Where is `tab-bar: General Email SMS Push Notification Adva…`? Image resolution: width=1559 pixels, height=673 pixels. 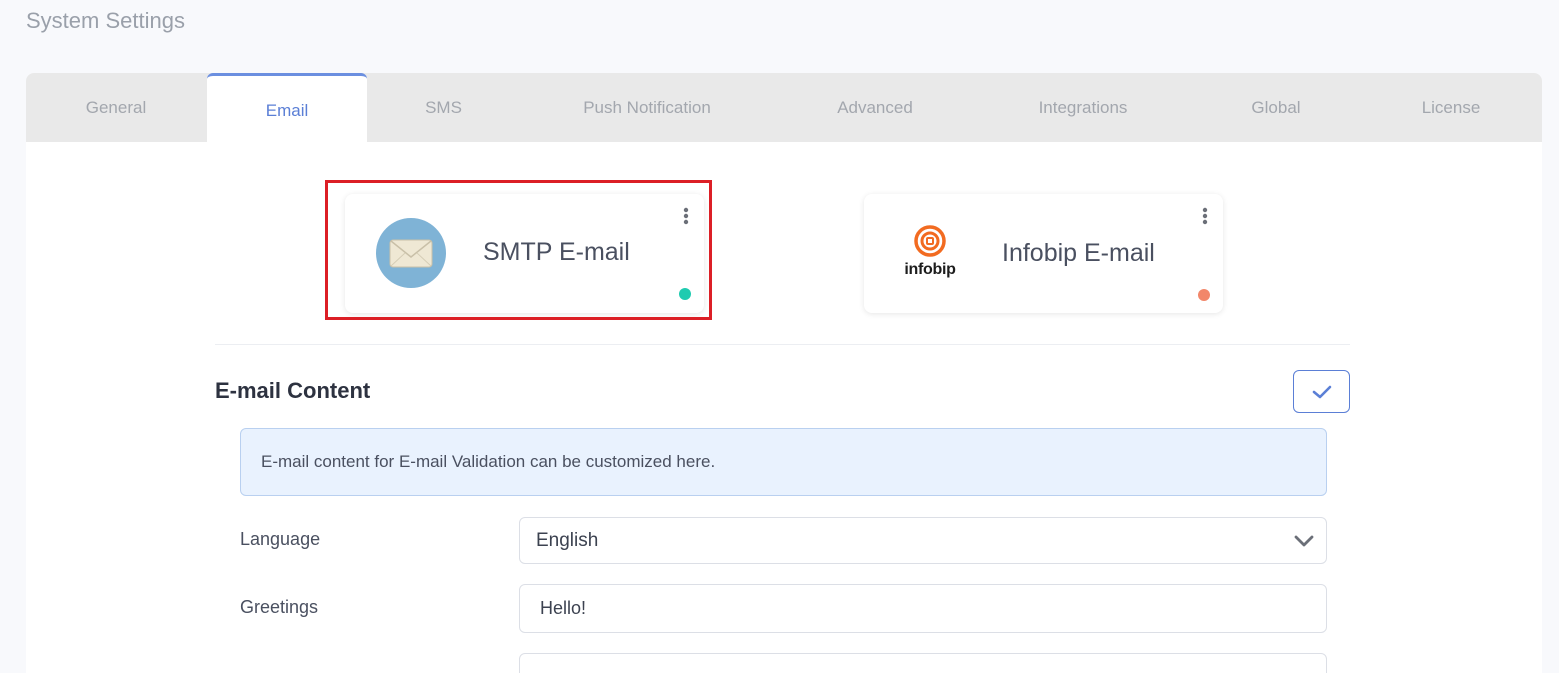
tab-bar: General Email SMS Push Notification Adva… is located at coordinates (784, 107).